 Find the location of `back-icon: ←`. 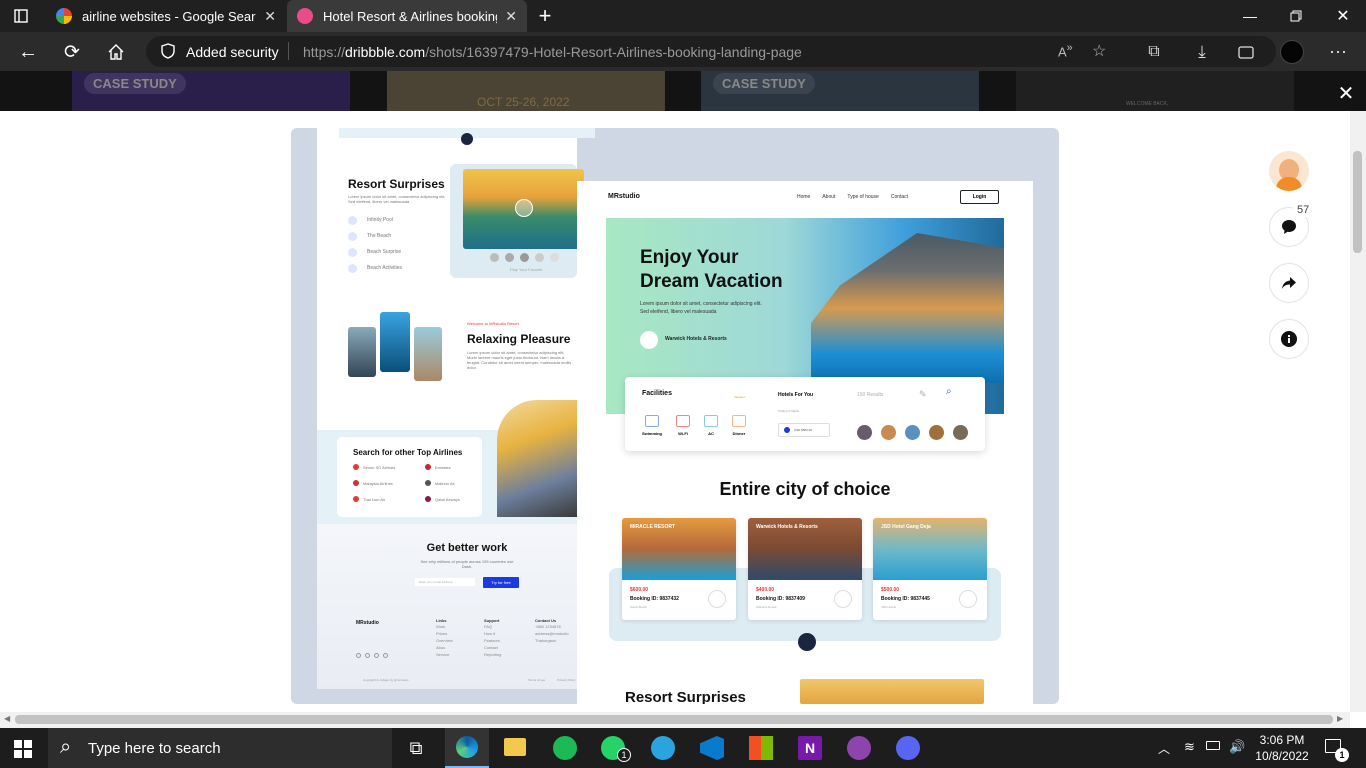

back-icon: ← is located at coordinates (28, 52).